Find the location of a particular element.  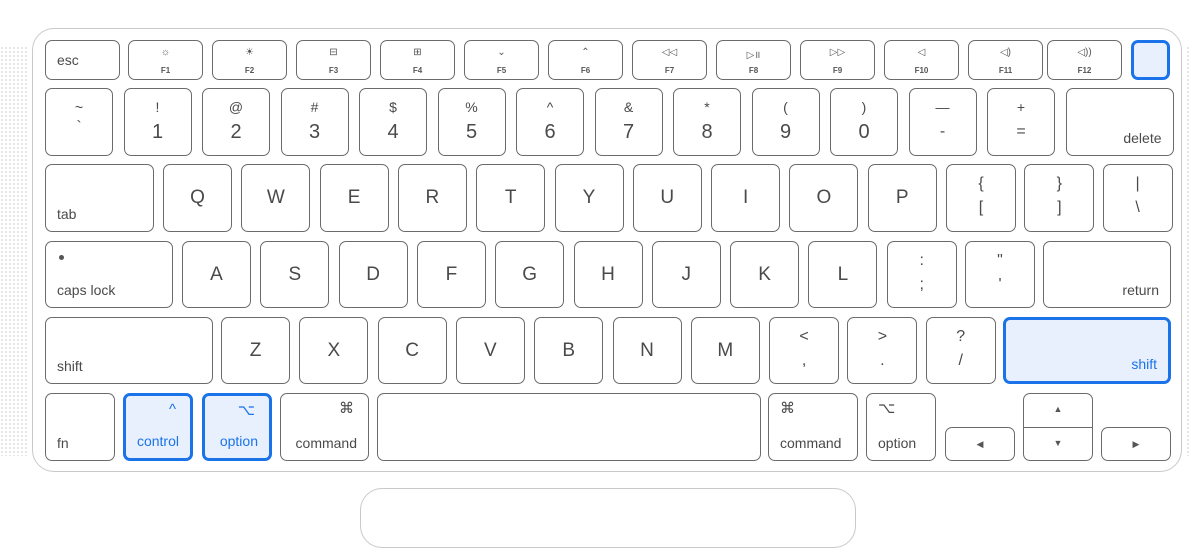

key-right-bracket: }] is located at coordinates (1059, 198).